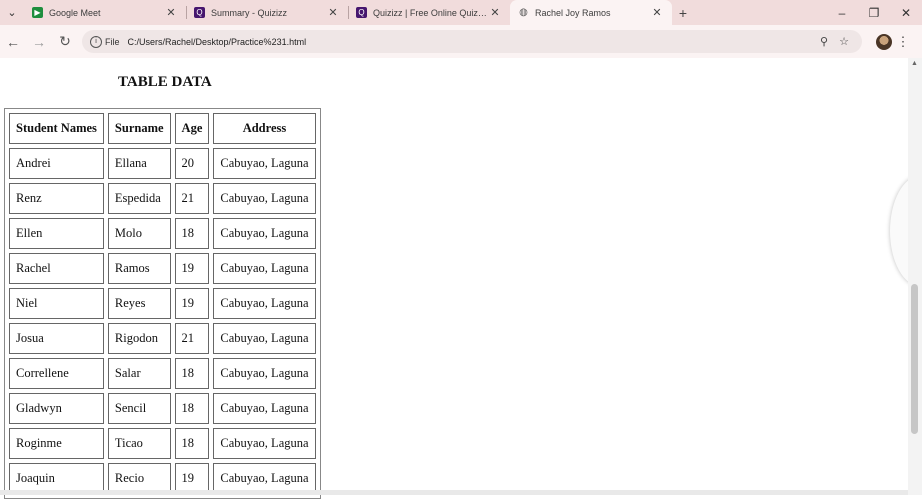  What do you see at coordinates (165, 82) in the screenshot?
I see `page-title: TABLE DATA` at bounding box center [165, 82].